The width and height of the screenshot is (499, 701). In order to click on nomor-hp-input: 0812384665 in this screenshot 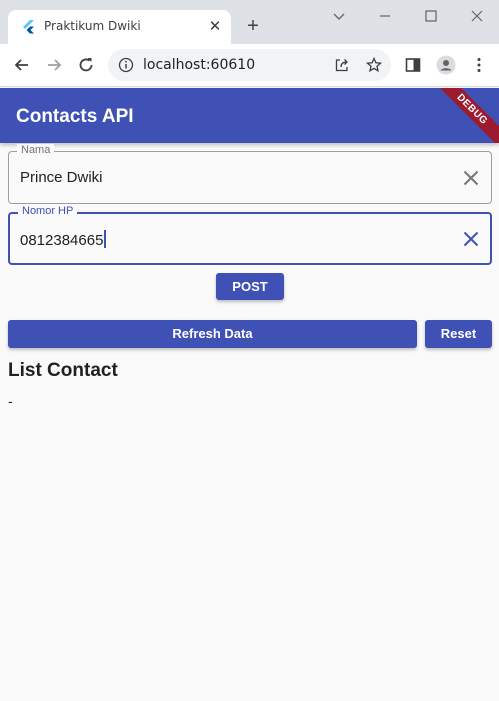, I will do `click(63, 239)`.